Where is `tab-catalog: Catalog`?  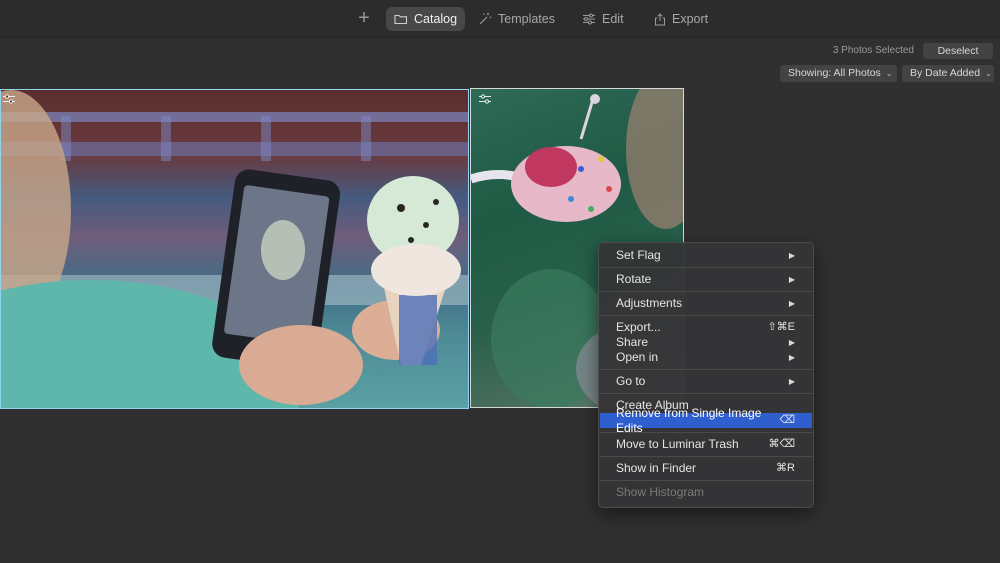
tab-catalog: Catalog is located at coordinates (426, 19).